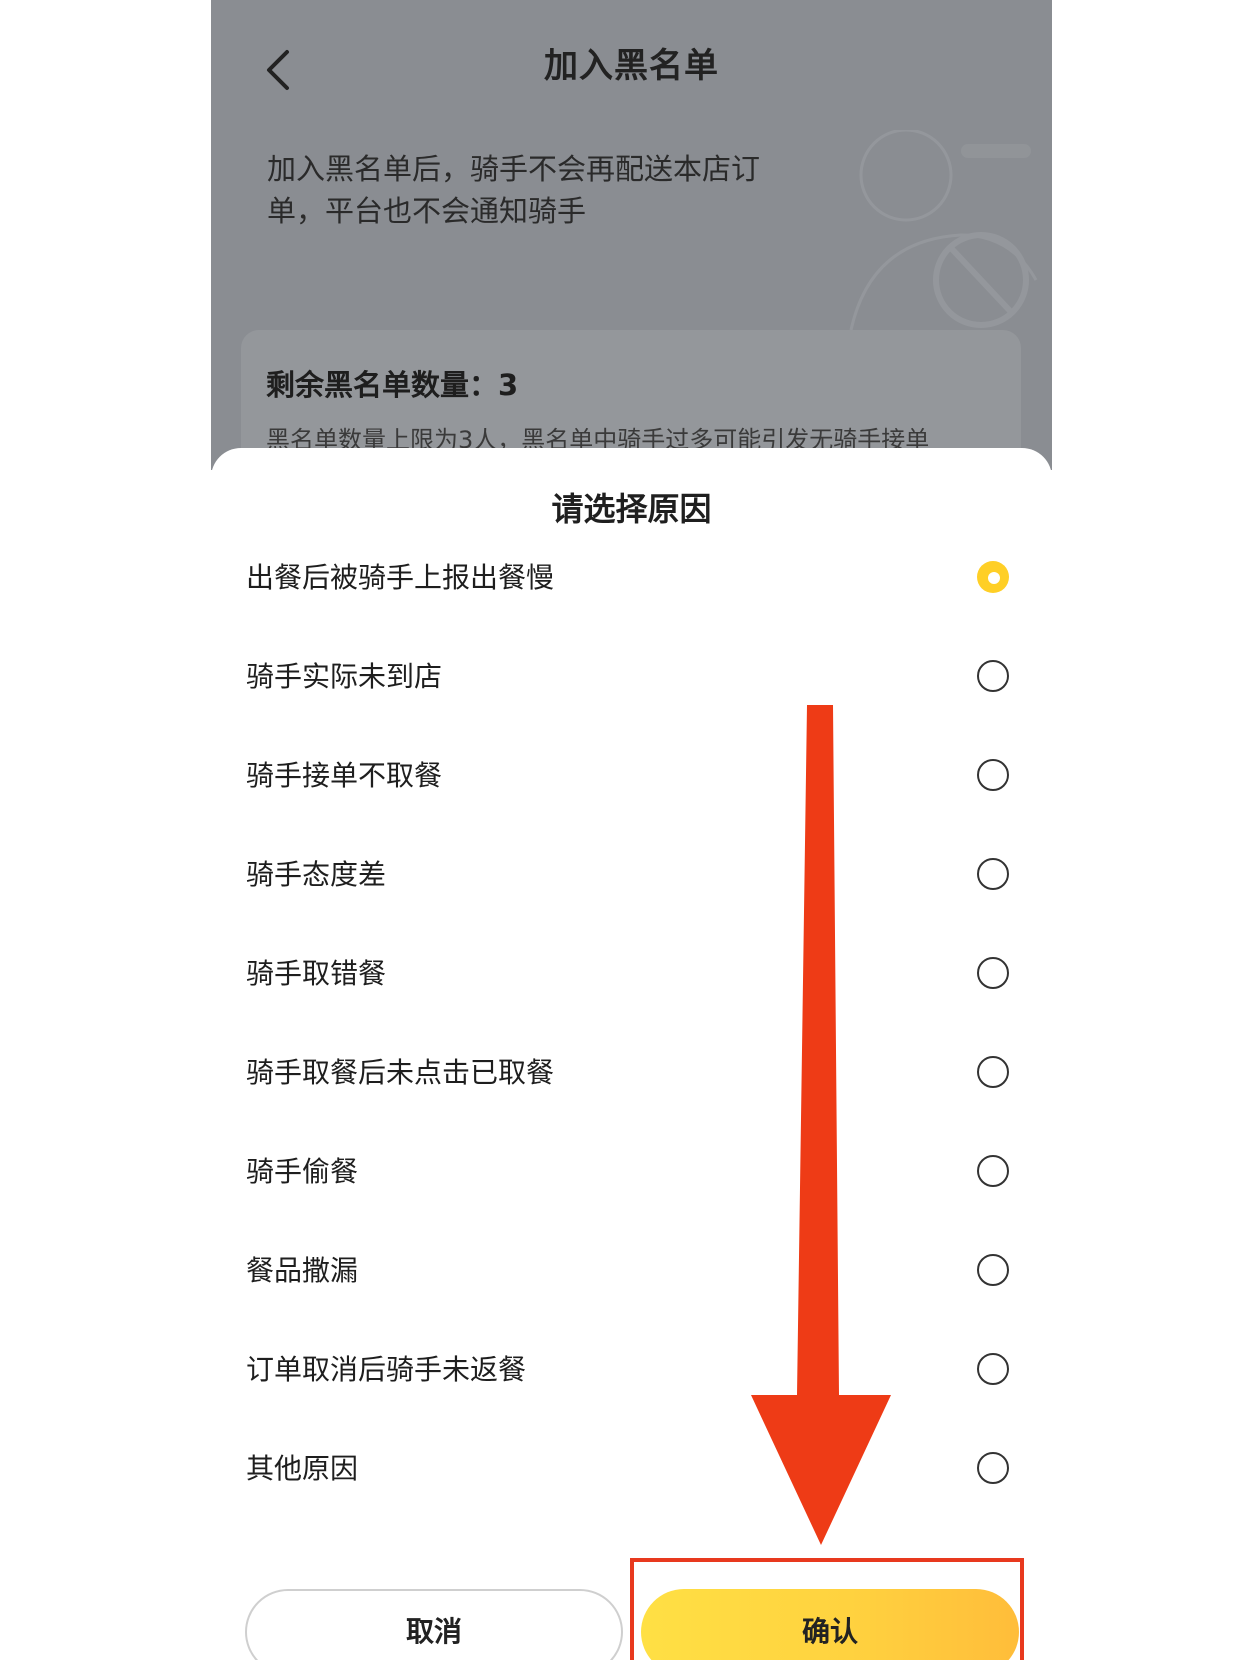 This screenshot has width=1242, height=1660. I want to click on reason-option: 出餐后被骑手上报出餐慢, so click(631, 577).